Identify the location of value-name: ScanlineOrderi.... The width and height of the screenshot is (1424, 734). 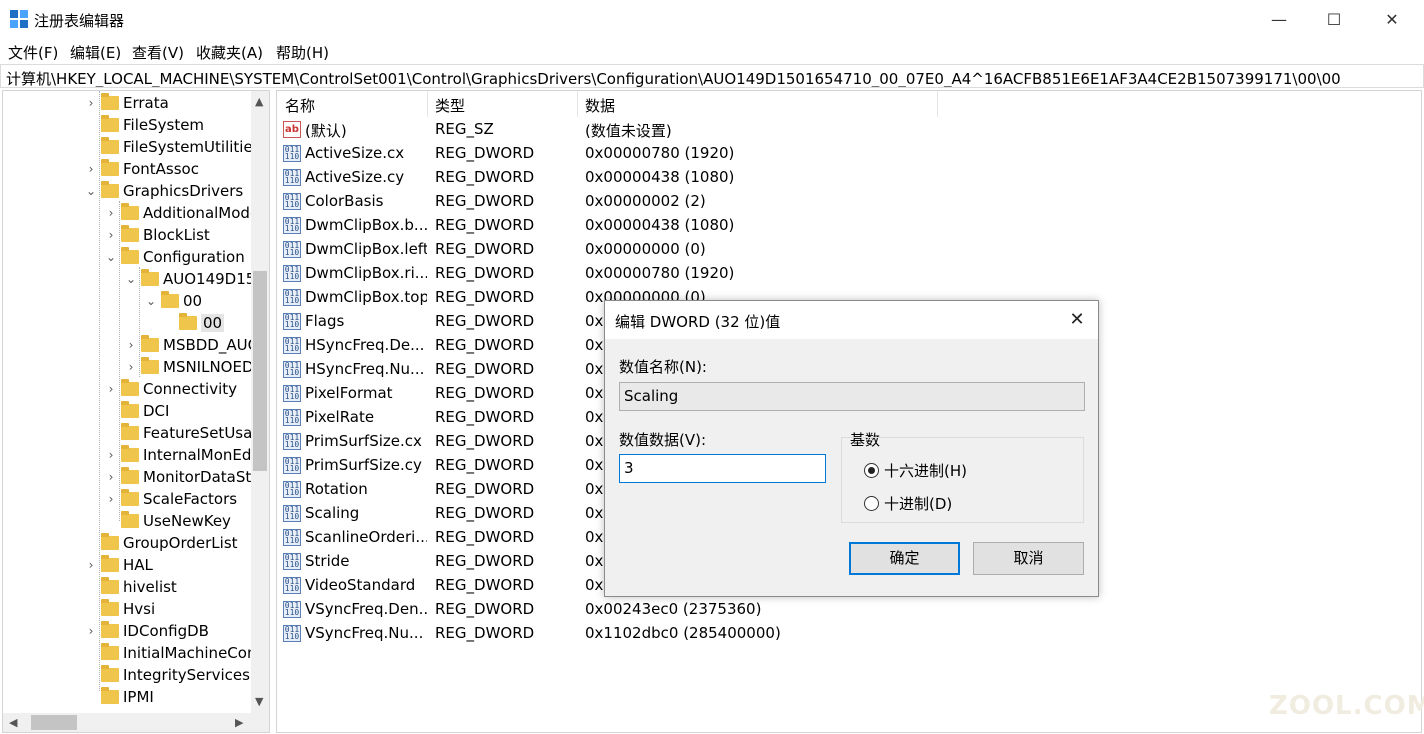
(366, 537).